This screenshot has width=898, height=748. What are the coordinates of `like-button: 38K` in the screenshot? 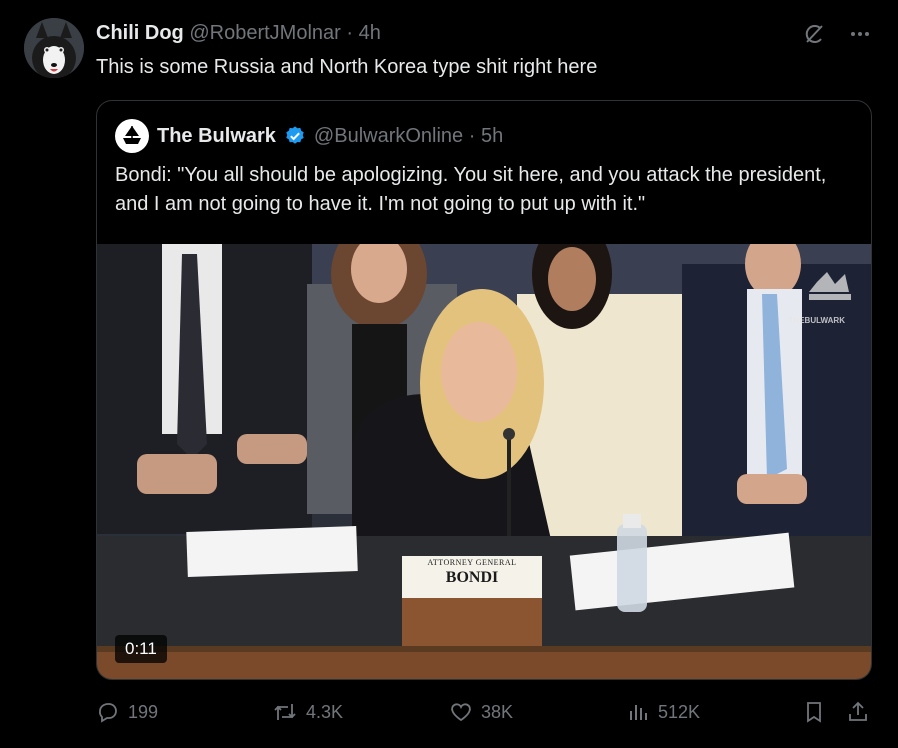 It's located at (481, 712).